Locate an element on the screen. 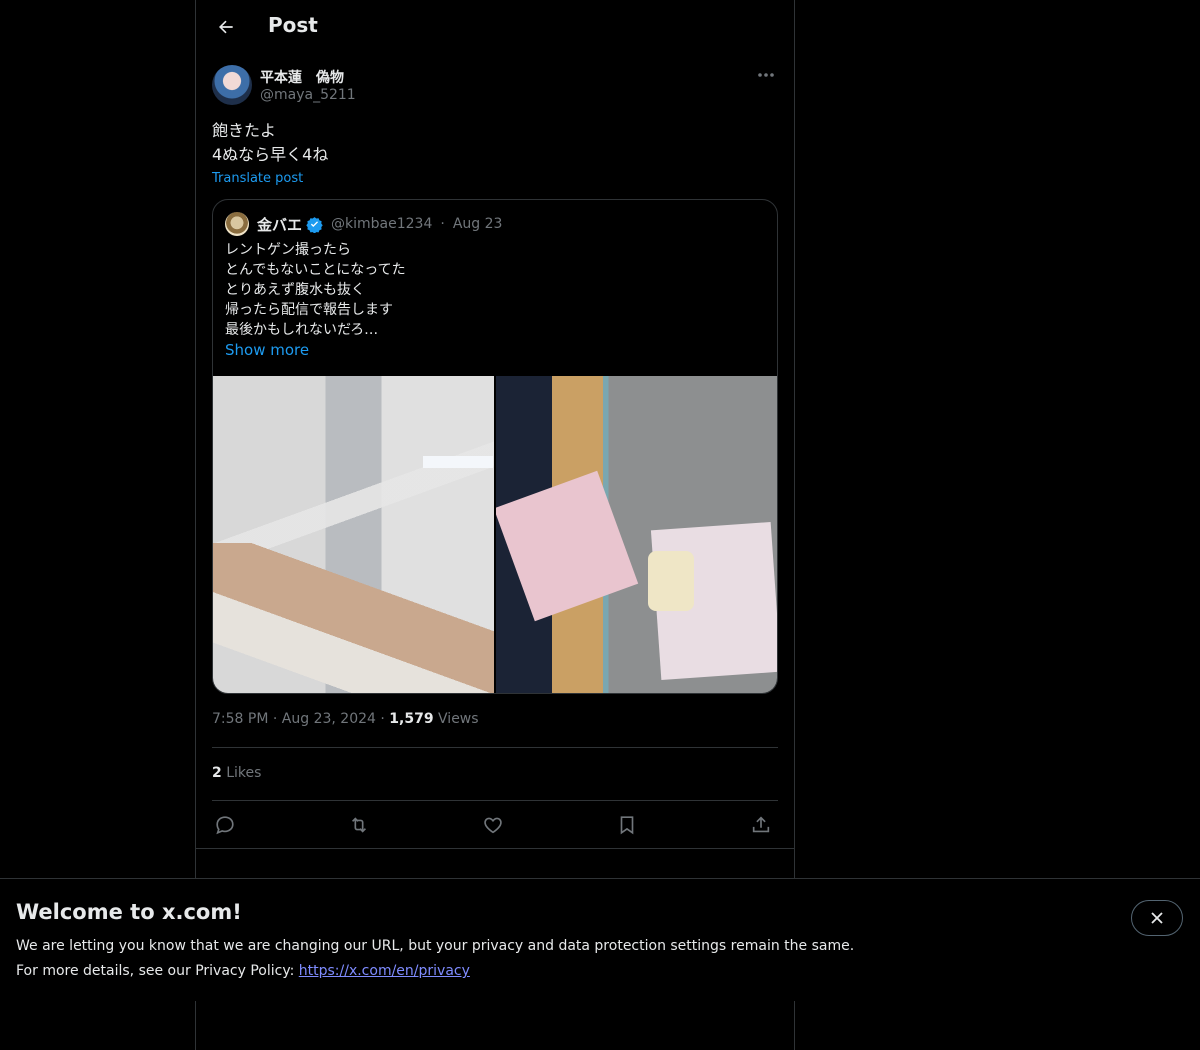  quoted-date: Aug 23 is located at coordinates (477, 224).